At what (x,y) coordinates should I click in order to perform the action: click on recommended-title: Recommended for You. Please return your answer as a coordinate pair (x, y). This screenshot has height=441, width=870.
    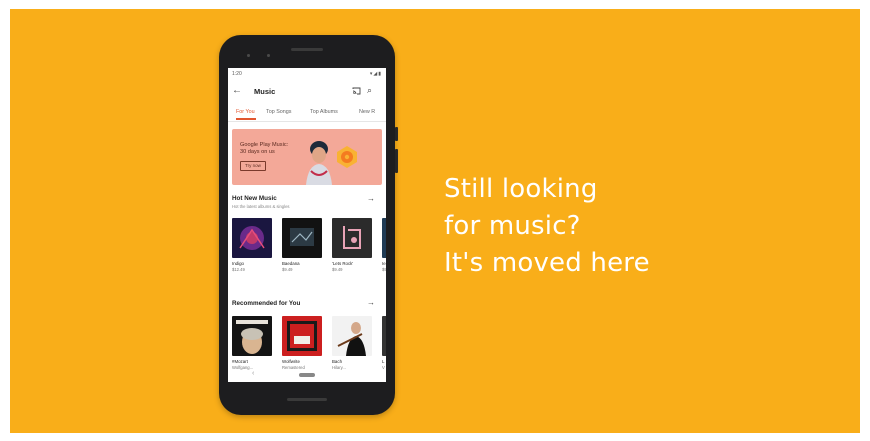
    Looking at the image, I should click on (266, 303).